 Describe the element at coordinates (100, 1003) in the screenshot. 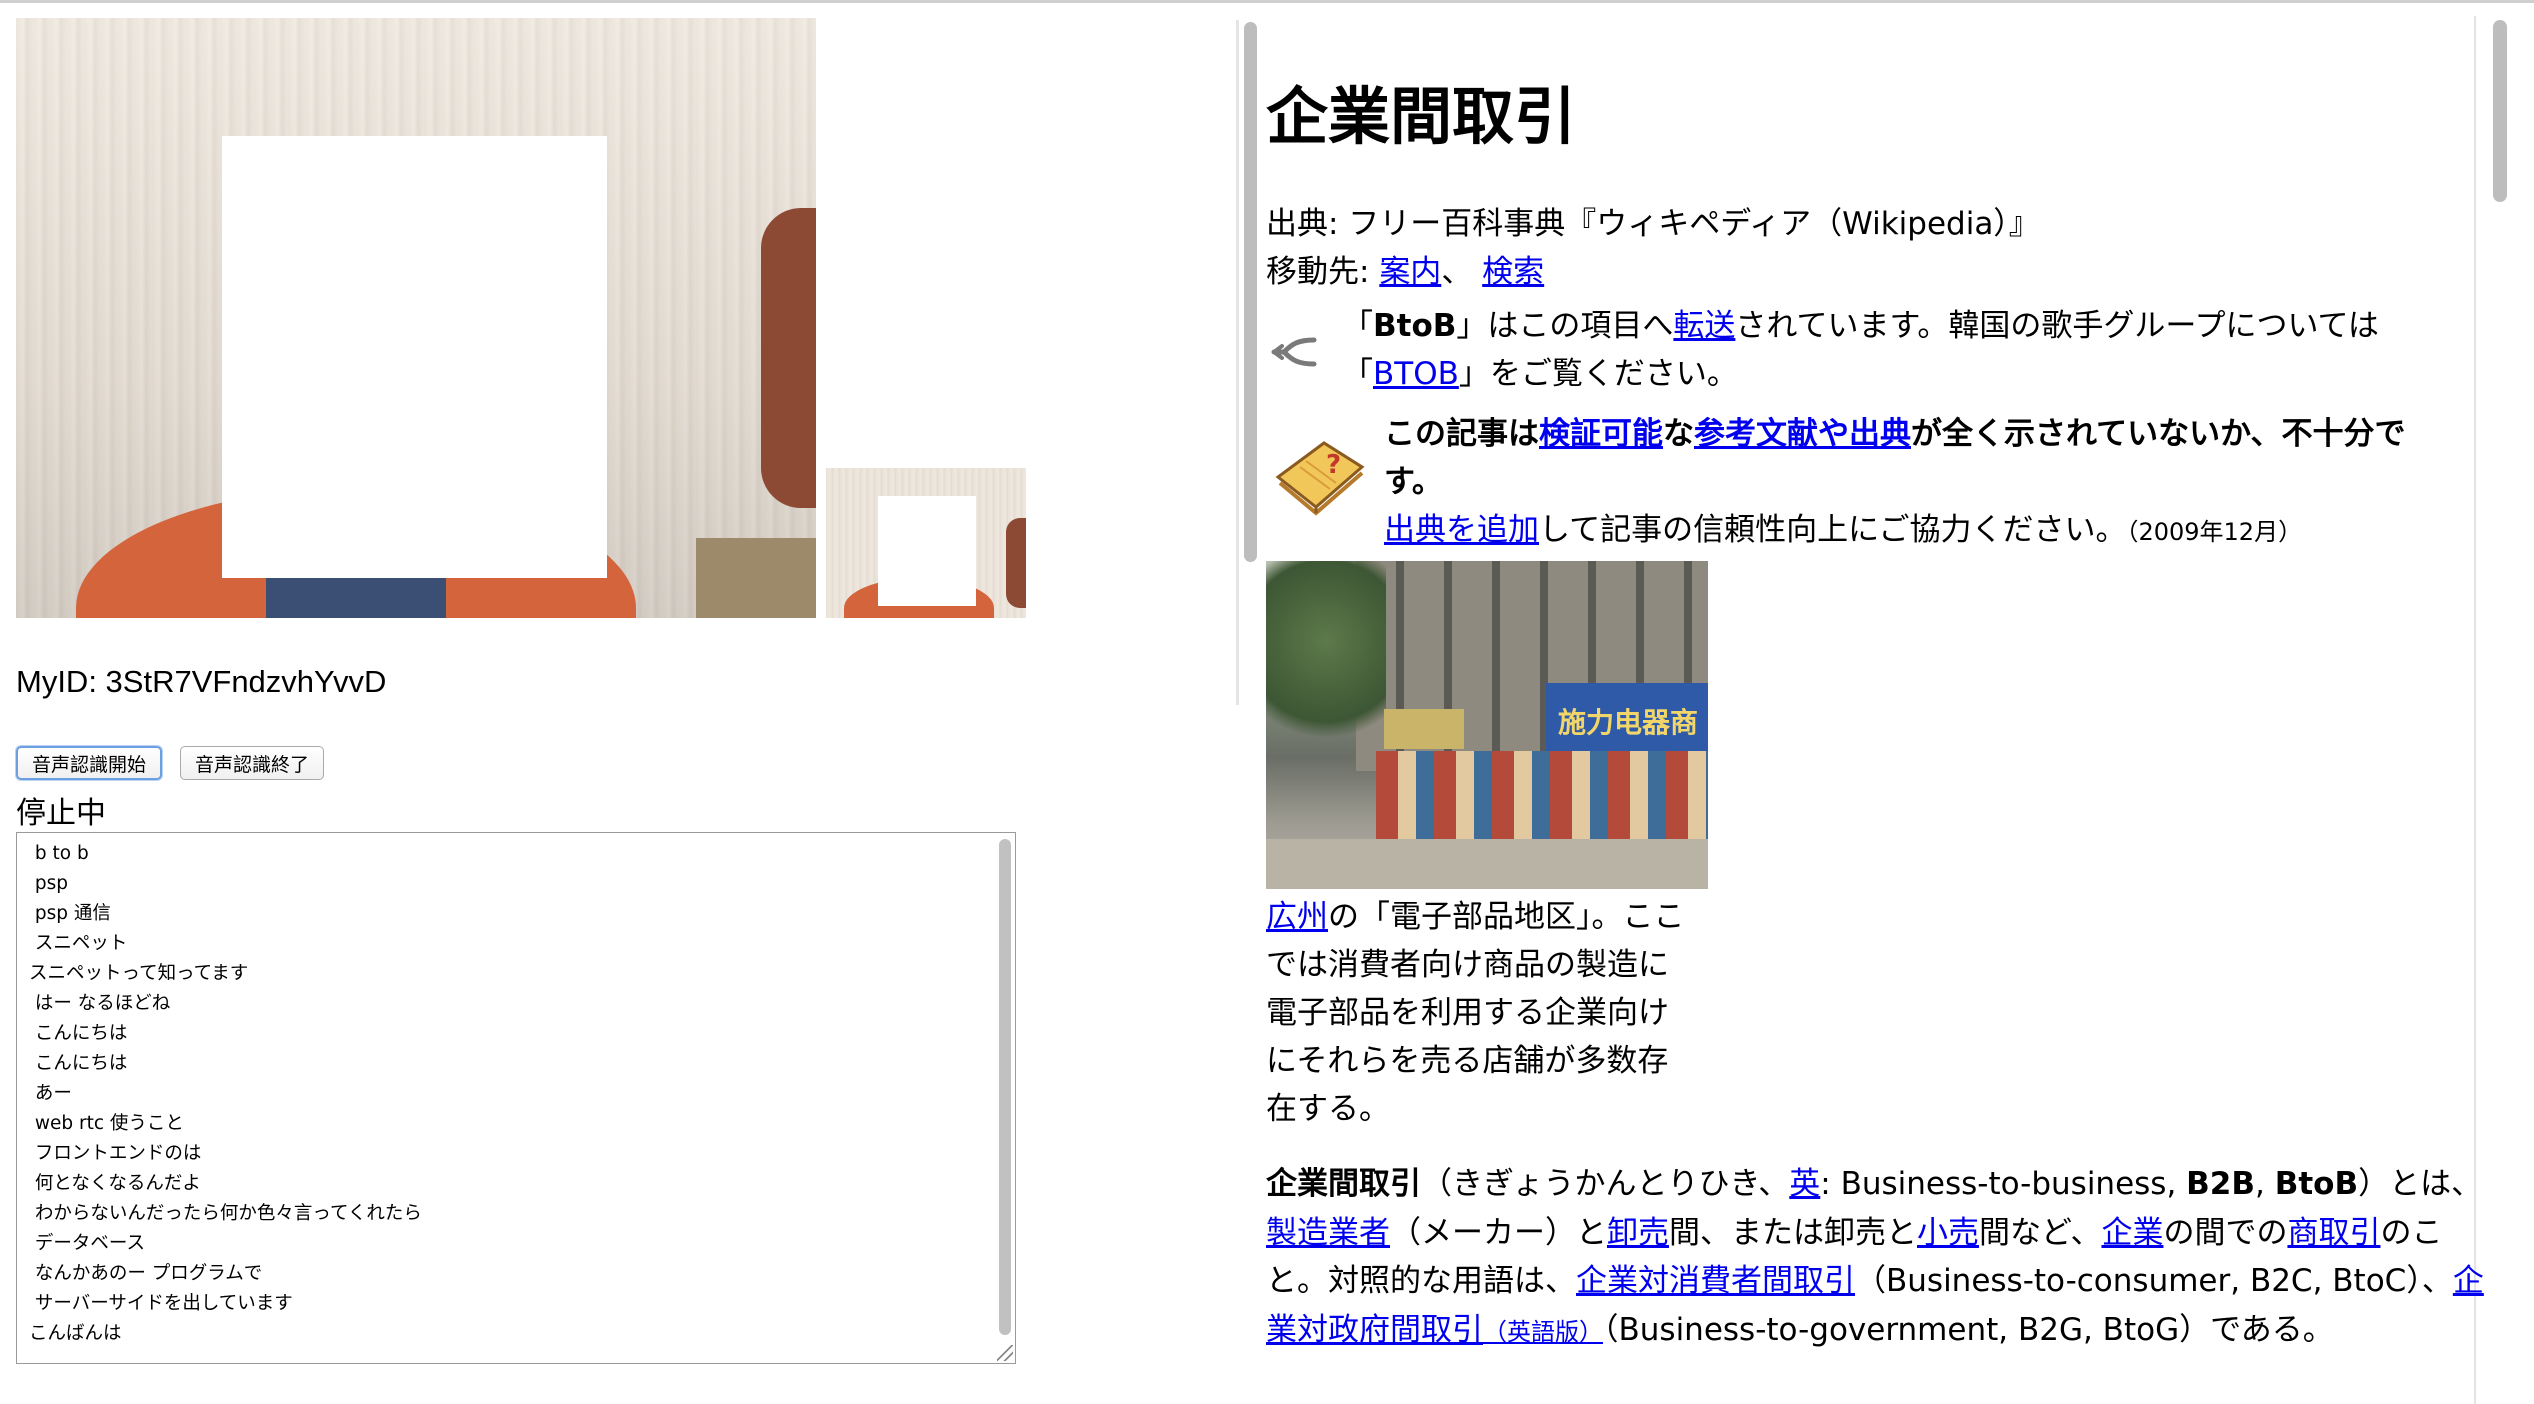

I see `transcript-line: はー なるほどね` at that location.